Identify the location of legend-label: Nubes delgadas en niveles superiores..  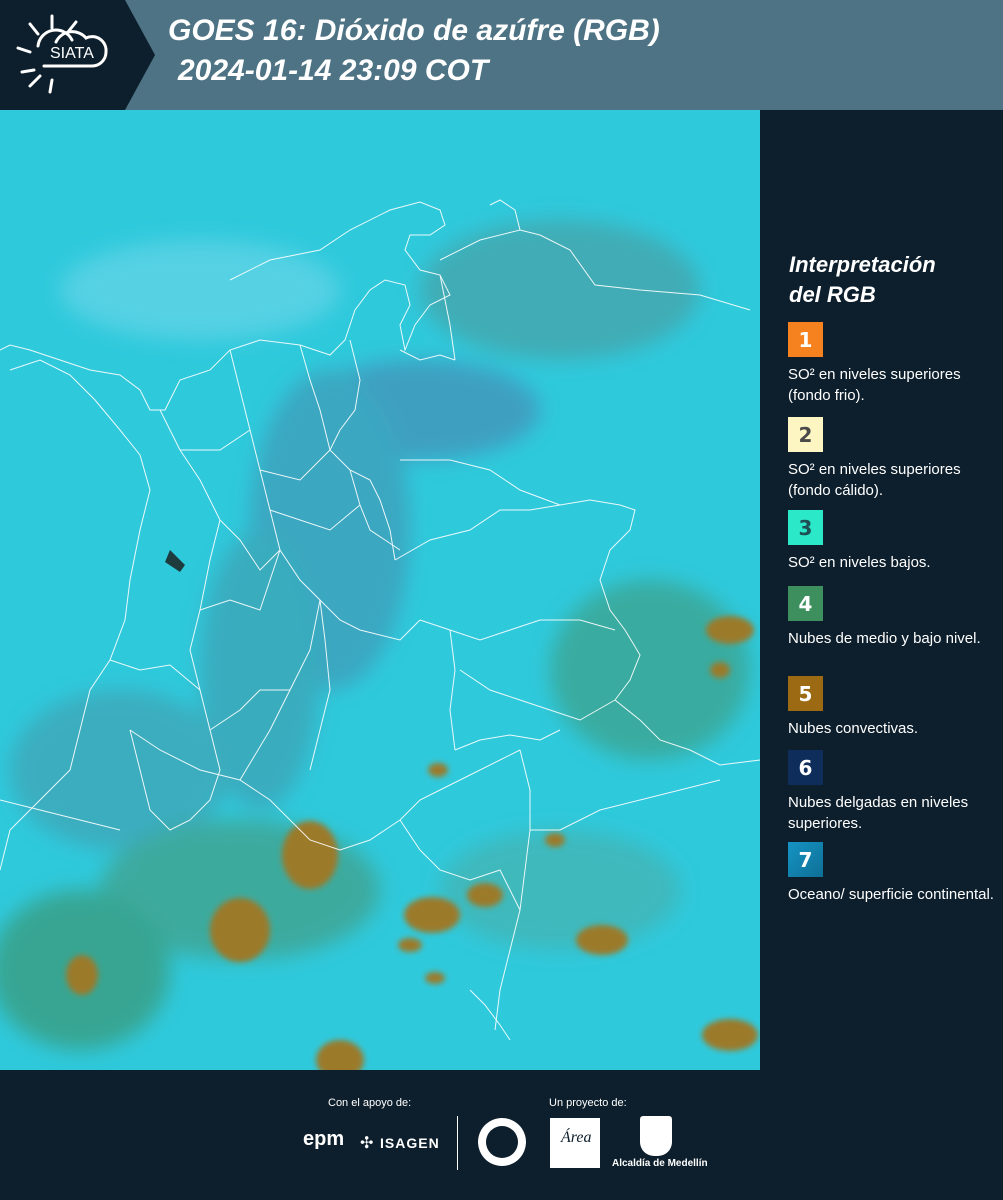
(878, 813).